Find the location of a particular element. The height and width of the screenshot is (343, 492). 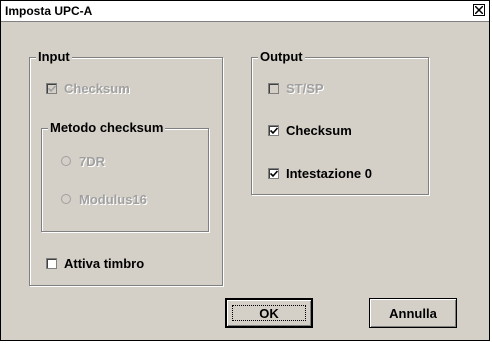

output-checksum-label: Checksum is located at coordinates (319, 130).